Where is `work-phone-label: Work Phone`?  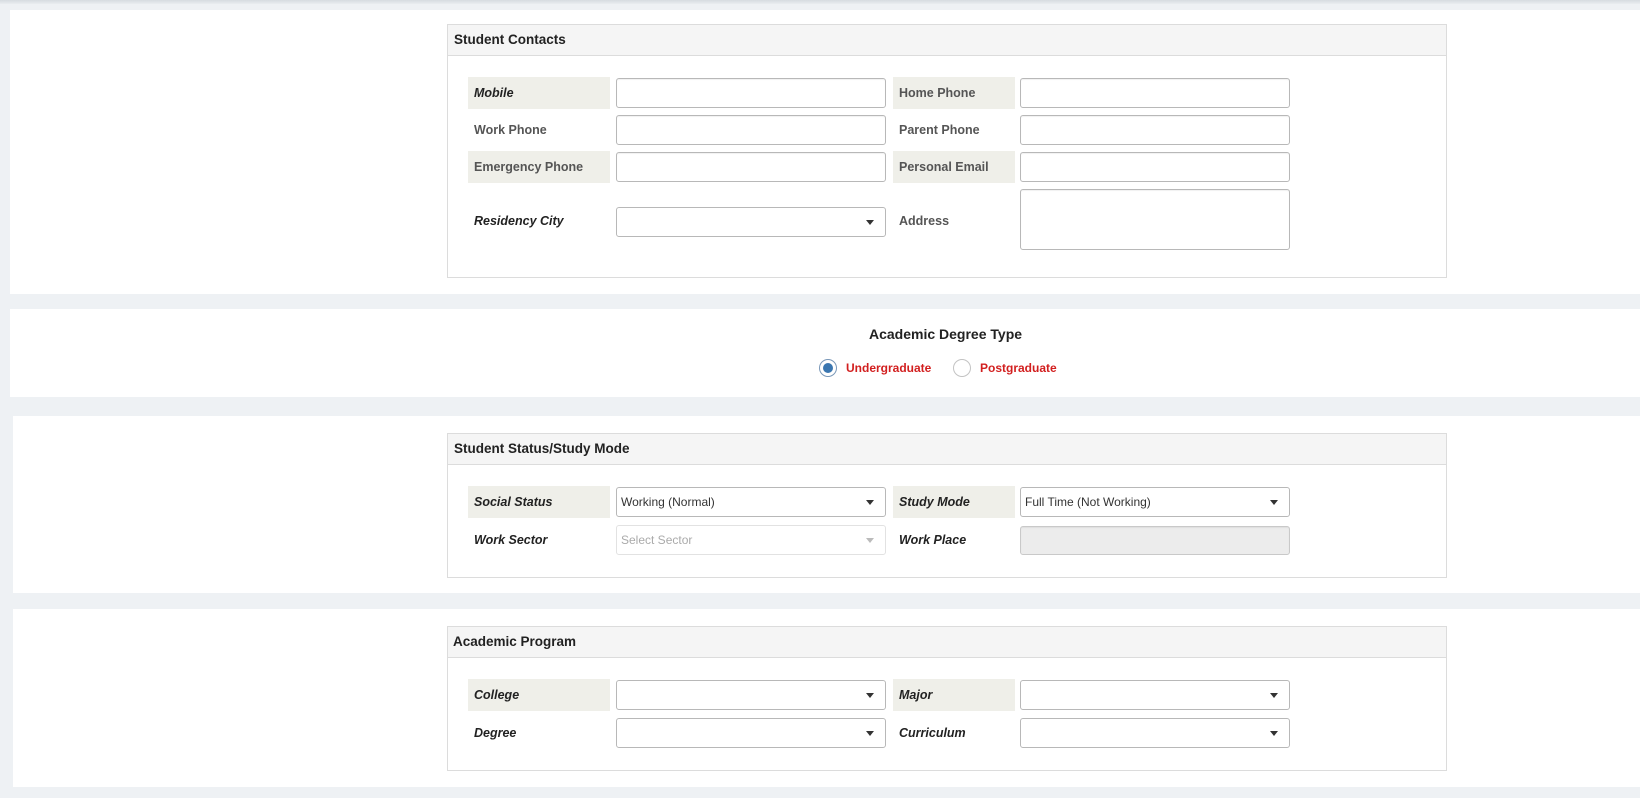 work-phone-label: Work Phone is located at coordinates (510, 130).